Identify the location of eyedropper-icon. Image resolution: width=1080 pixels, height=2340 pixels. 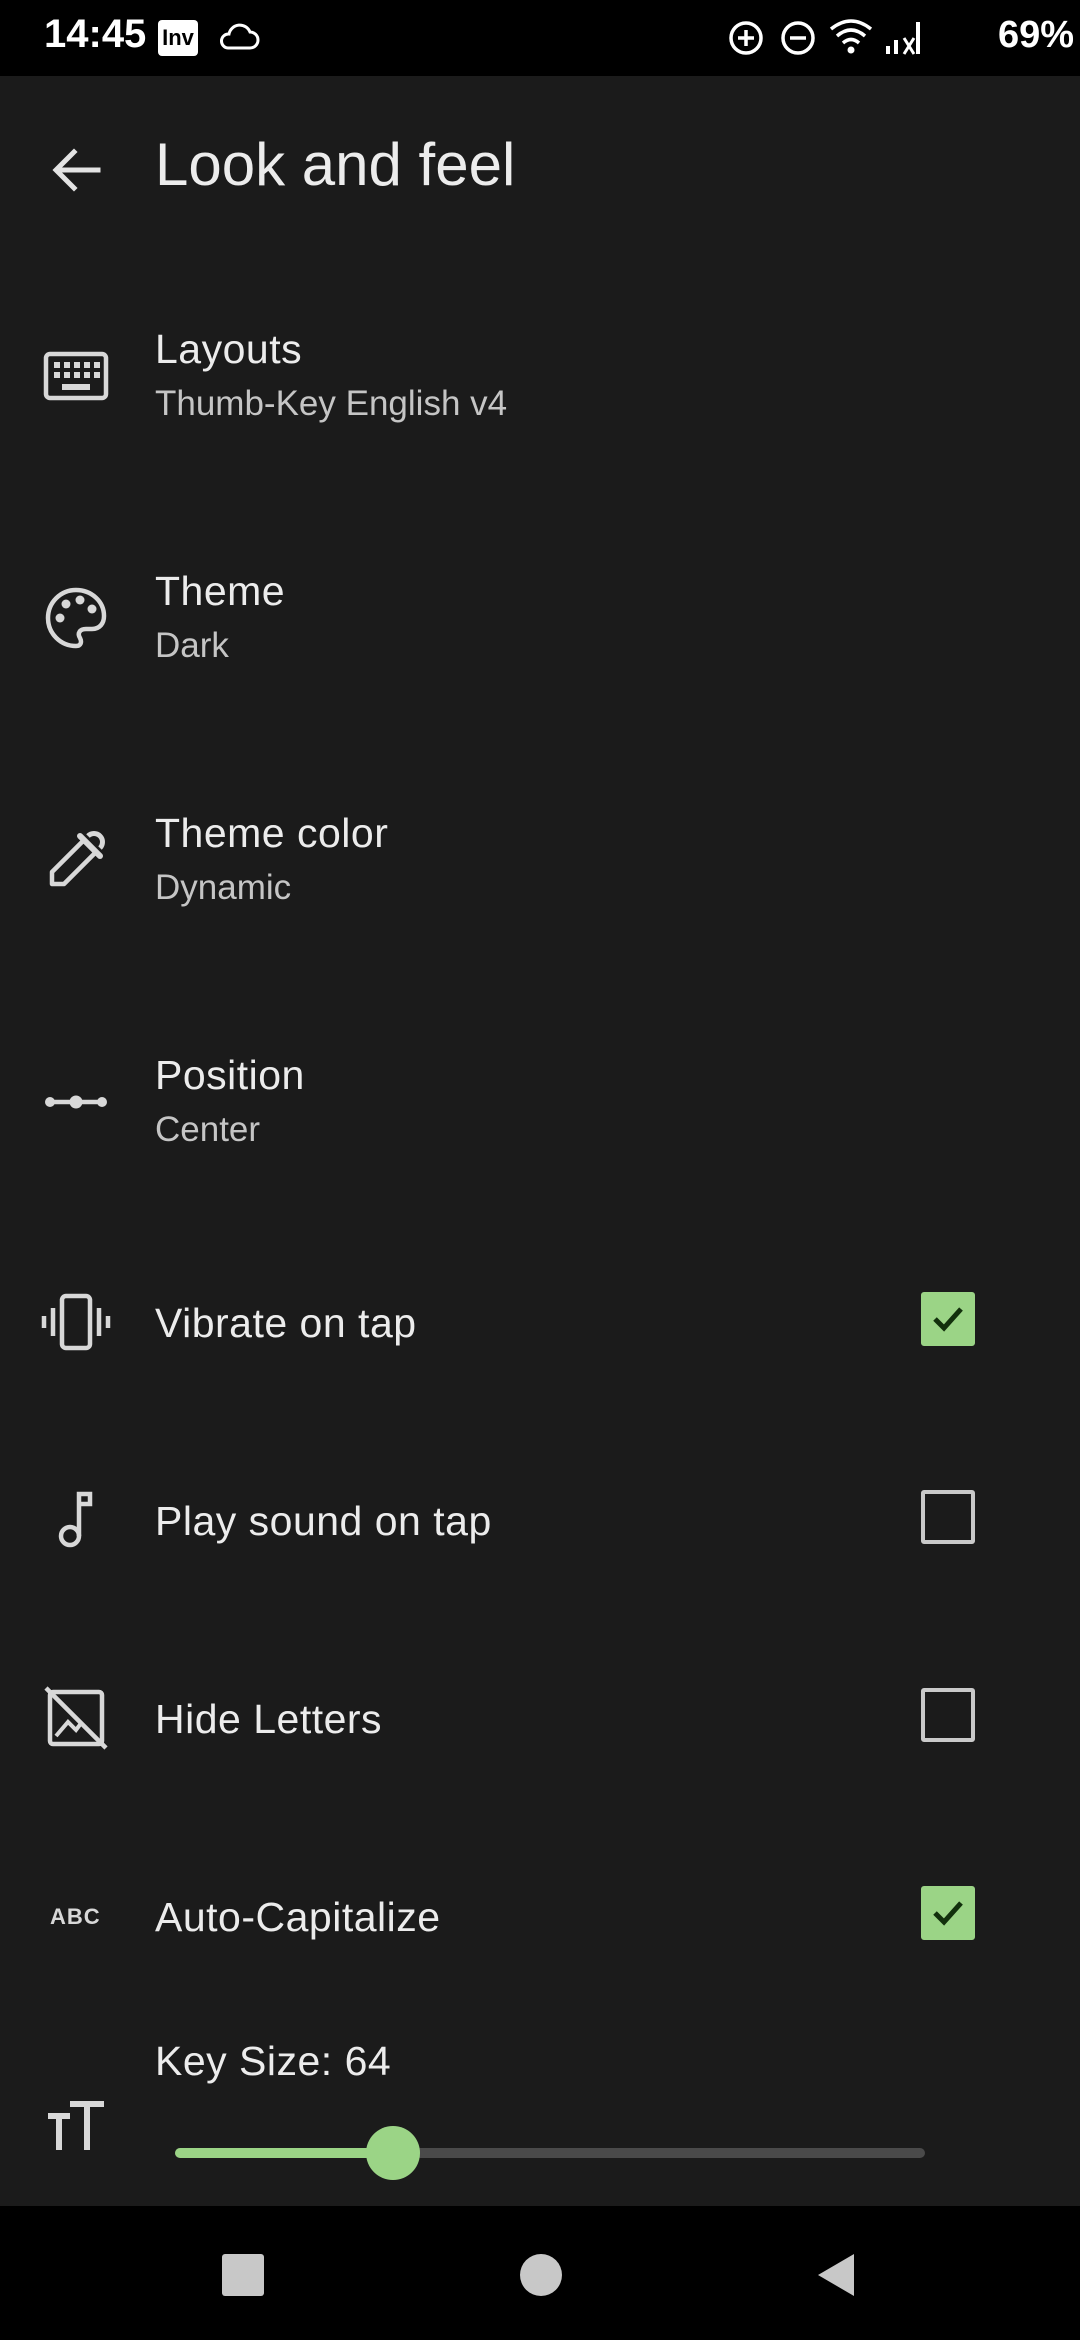
(76, 860).